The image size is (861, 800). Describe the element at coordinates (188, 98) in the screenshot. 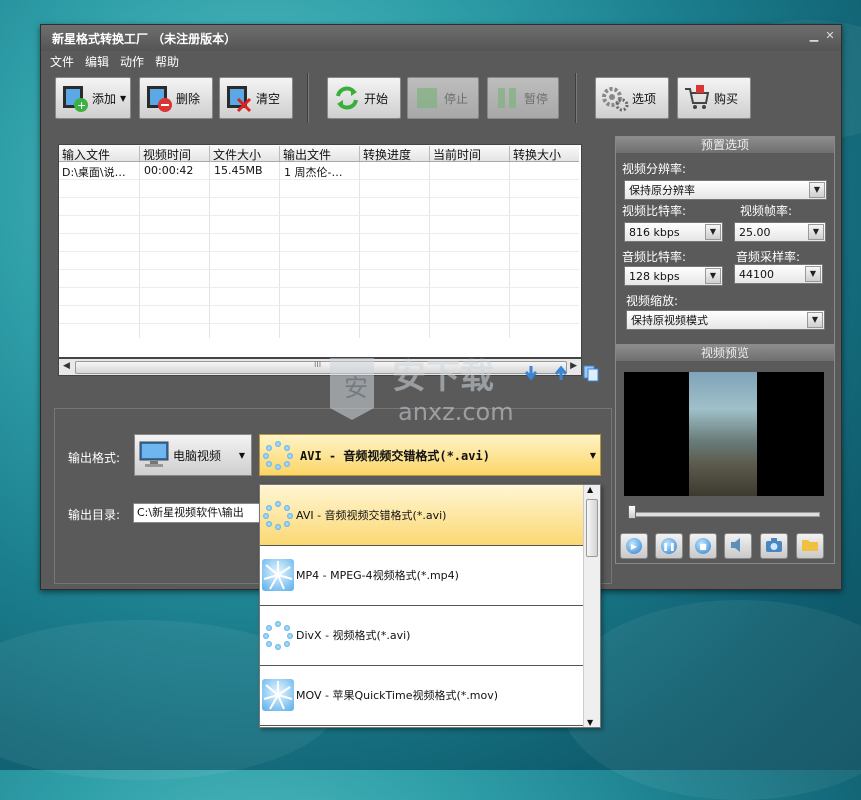

I see `delete-label: 删除` at that location.